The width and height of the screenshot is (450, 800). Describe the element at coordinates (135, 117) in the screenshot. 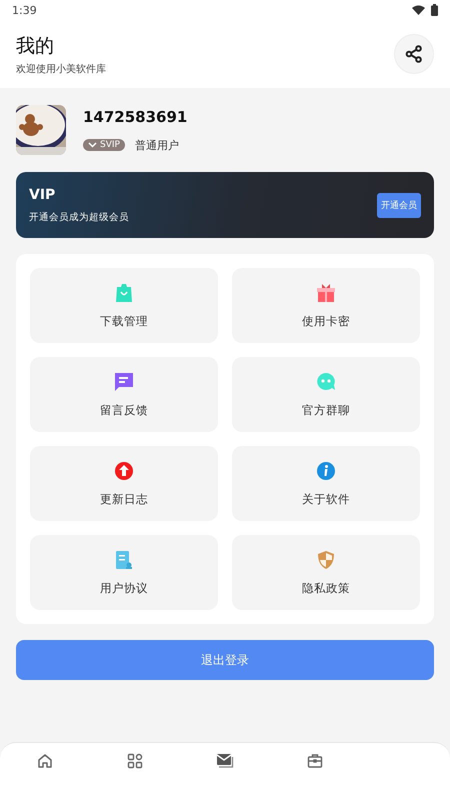

I see `username: 1472583691` at that location.